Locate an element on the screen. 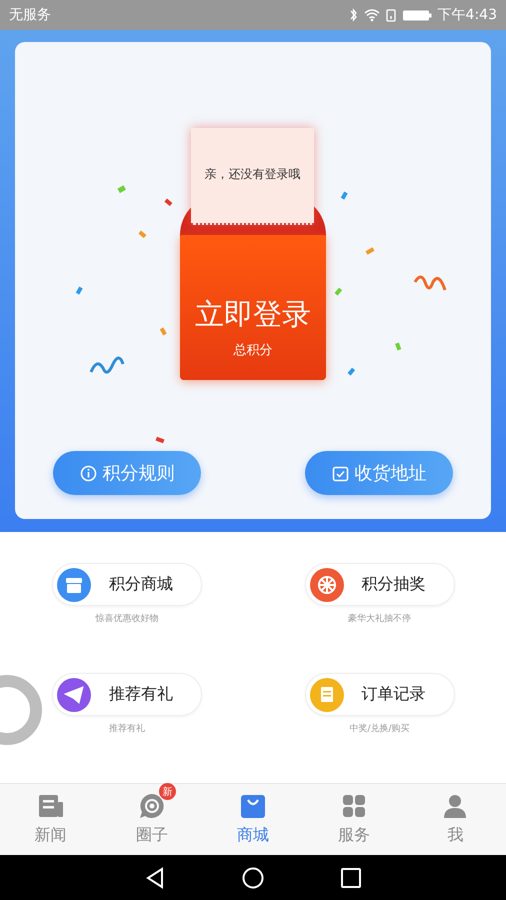 Image resolution: width=506 pixels, height=900 pixels. feature-button: 积分抽奖 is located at coordinates (379, 584).